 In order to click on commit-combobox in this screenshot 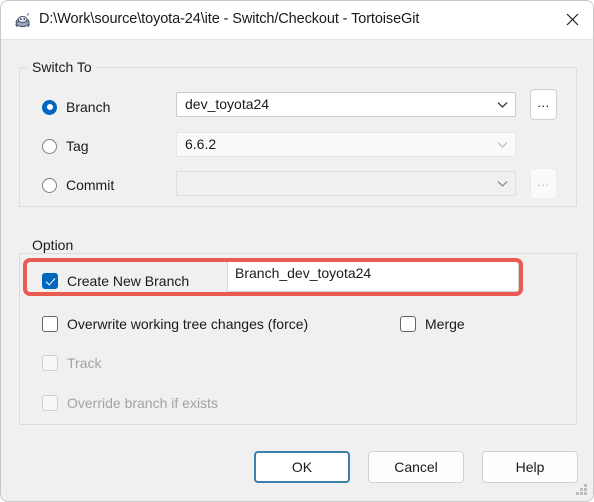, I will do `click(346, 183)`.